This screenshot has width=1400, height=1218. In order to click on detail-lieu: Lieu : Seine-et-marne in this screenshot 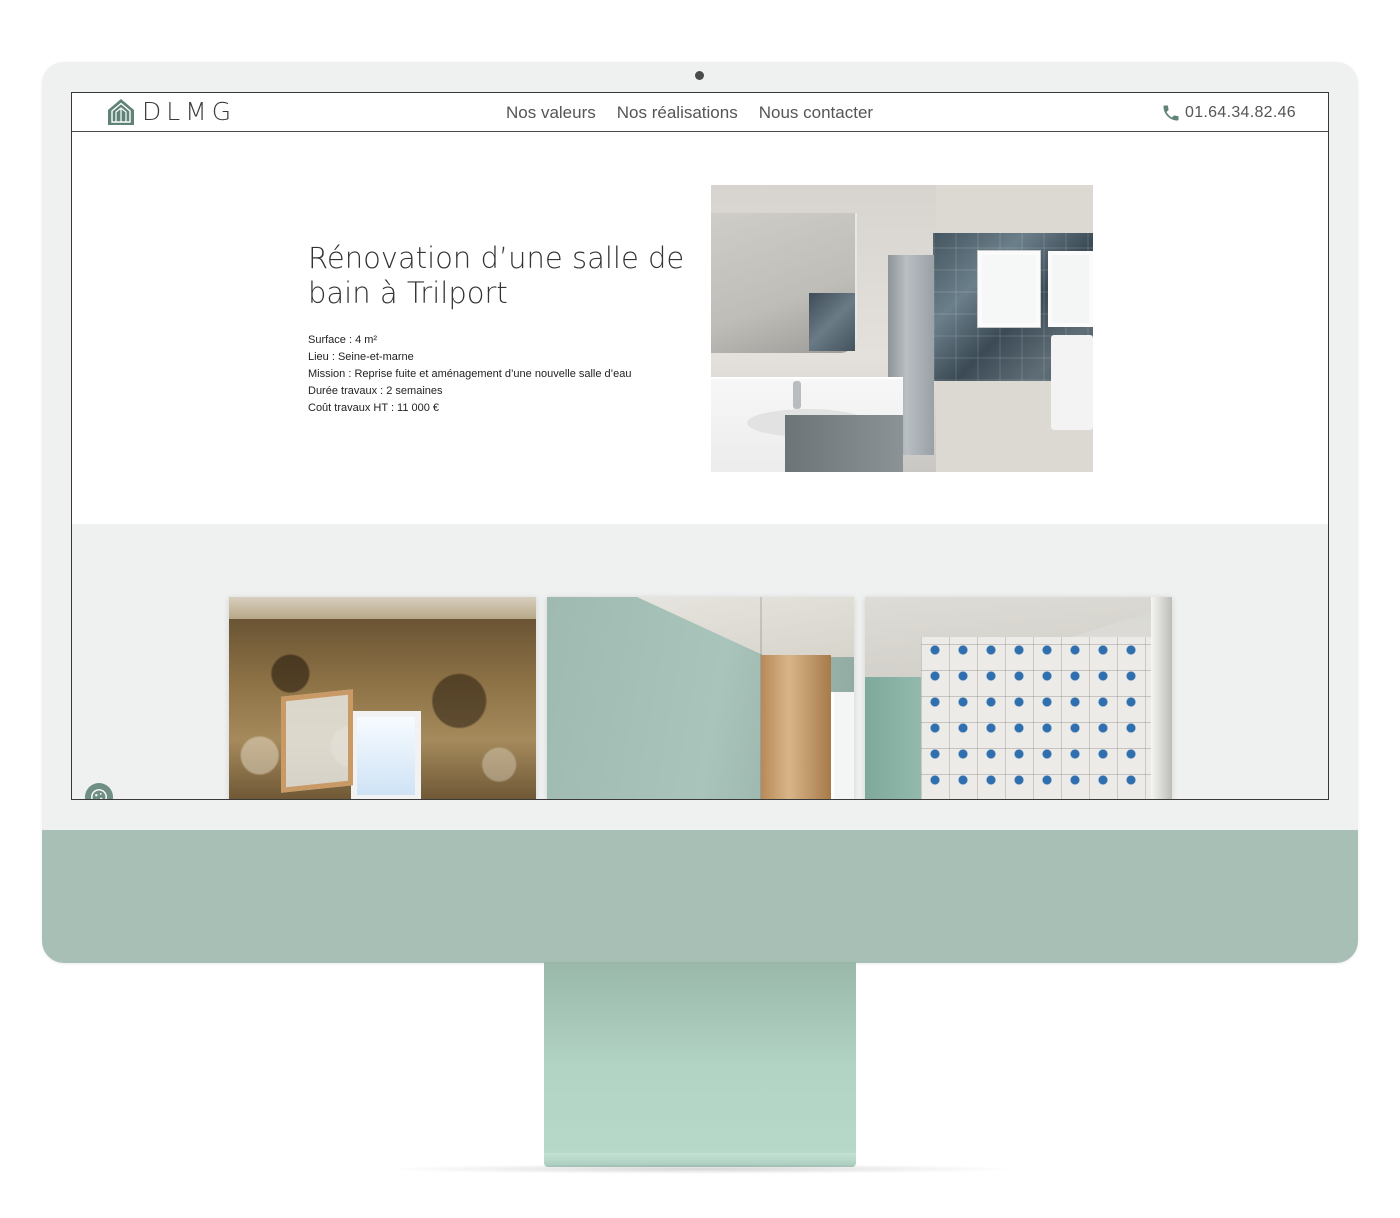, I will do `click(361, 357)`.